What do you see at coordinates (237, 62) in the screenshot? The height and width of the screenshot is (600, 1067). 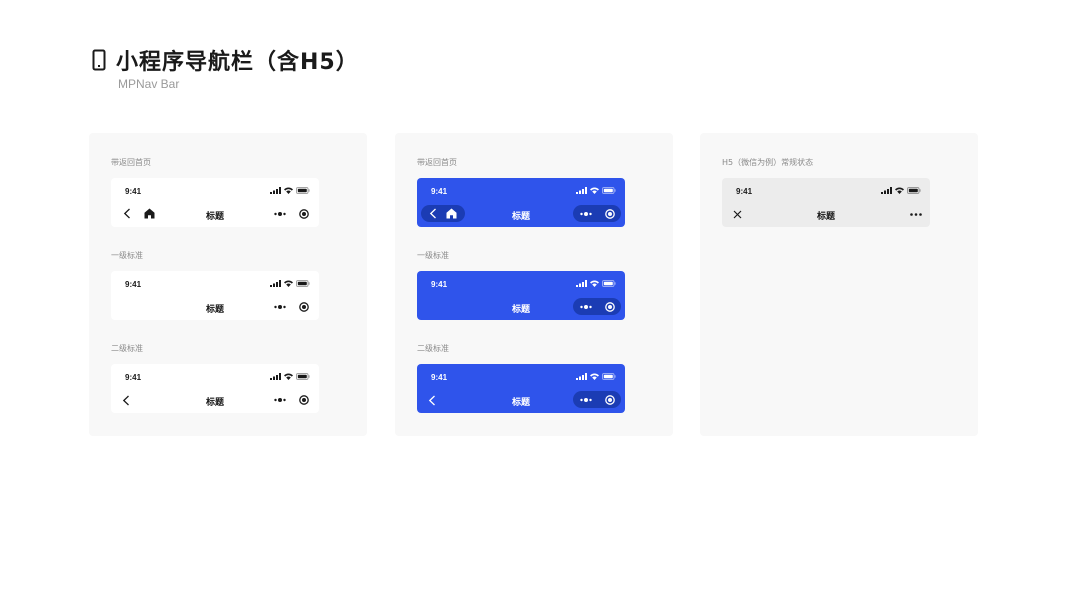 I see `page-title: 小程序导航栏（含H5）` at bounding box center [237, 62].